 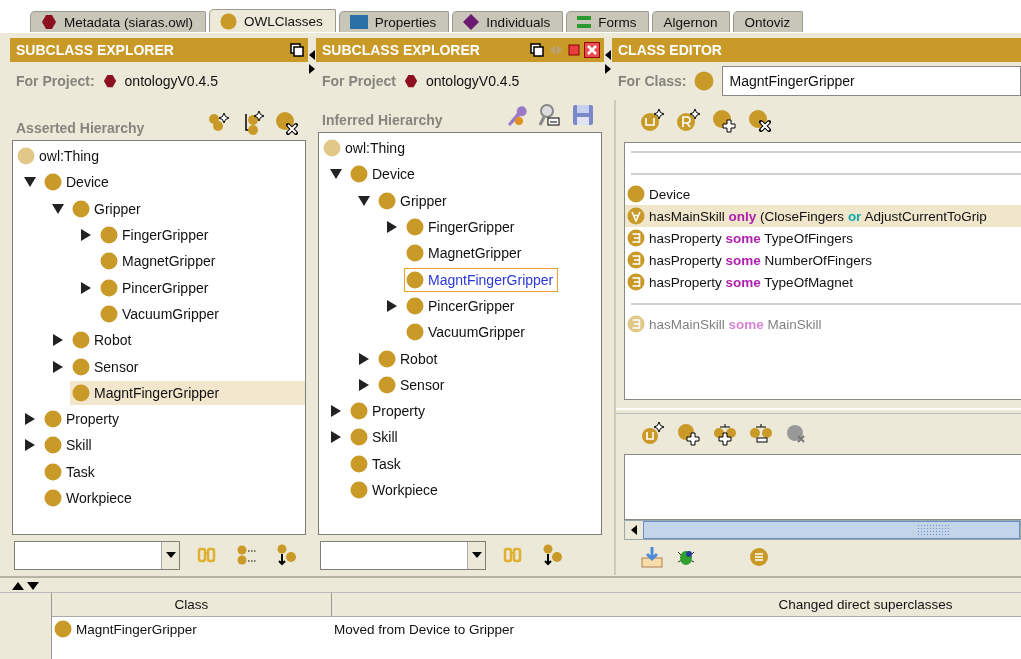 I want to click on expression-row: Device, so click(x=823, y=194).